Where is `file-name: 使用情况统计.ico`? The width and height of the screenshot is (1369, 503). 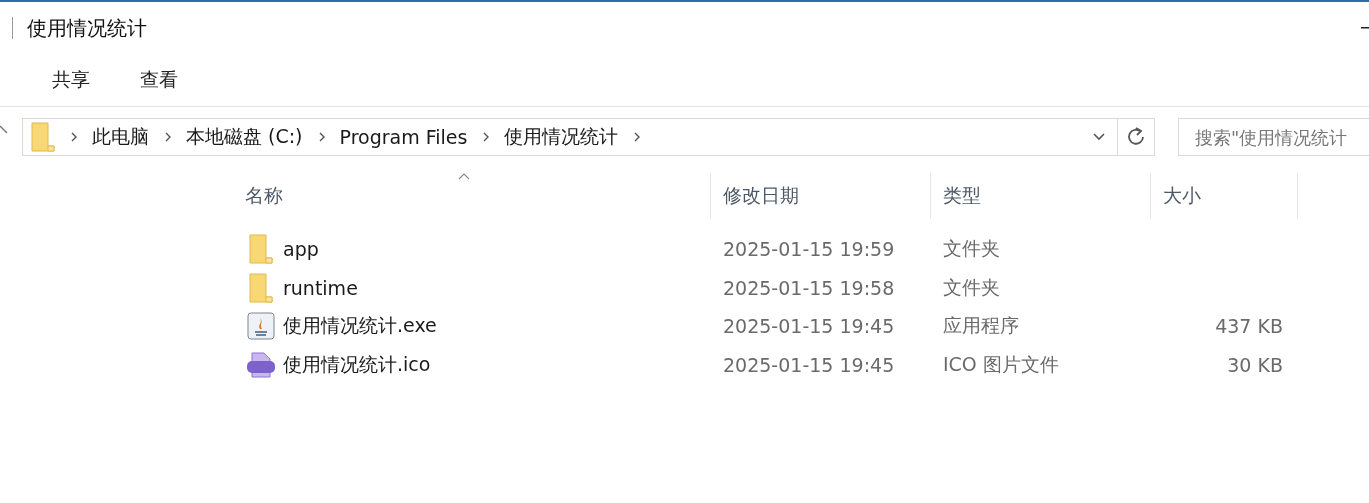
file-name: 使用情况统计.ico is located at coordinates (357, 364).